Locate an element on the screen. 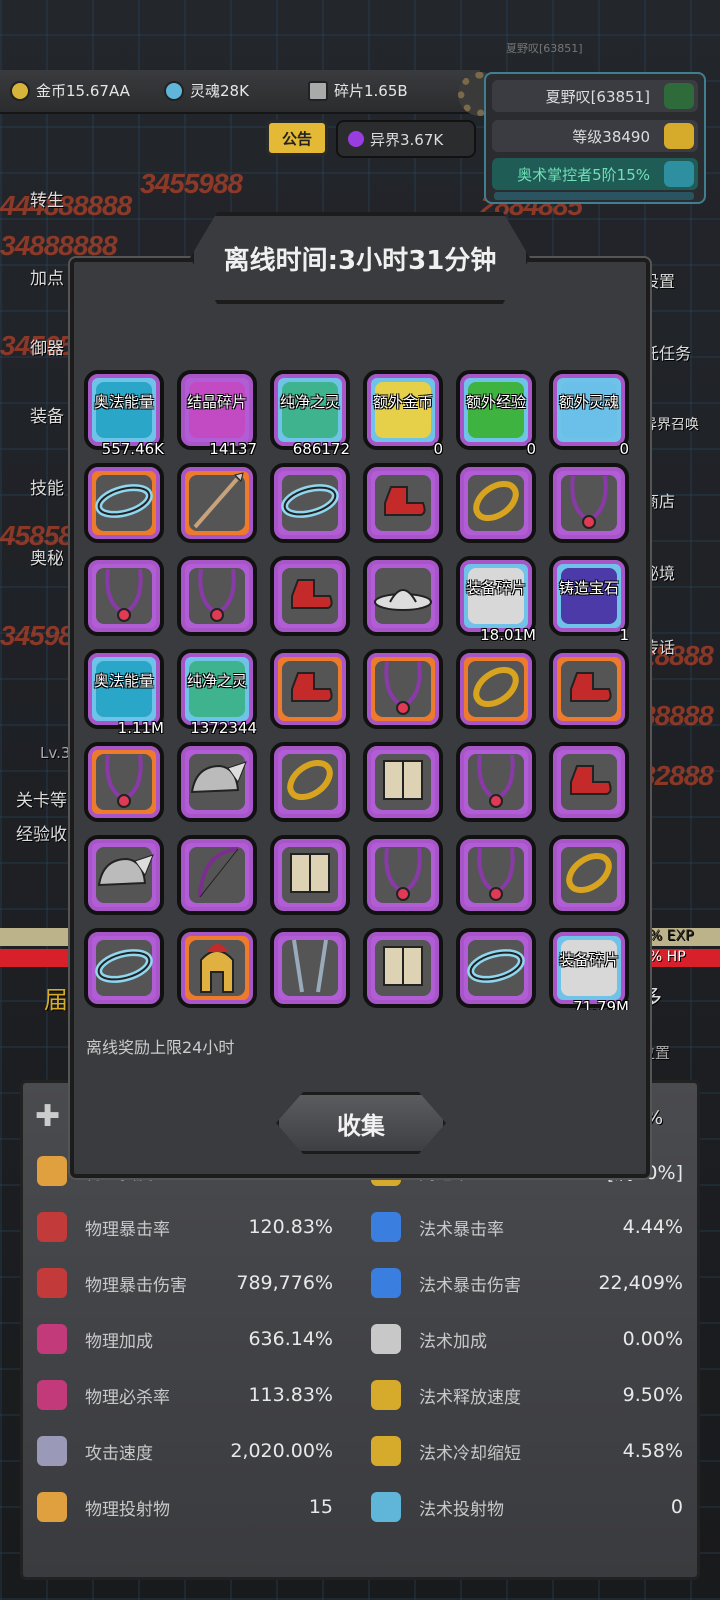  menu-mystery: 奥秘 is located at coordinates (47, 556).